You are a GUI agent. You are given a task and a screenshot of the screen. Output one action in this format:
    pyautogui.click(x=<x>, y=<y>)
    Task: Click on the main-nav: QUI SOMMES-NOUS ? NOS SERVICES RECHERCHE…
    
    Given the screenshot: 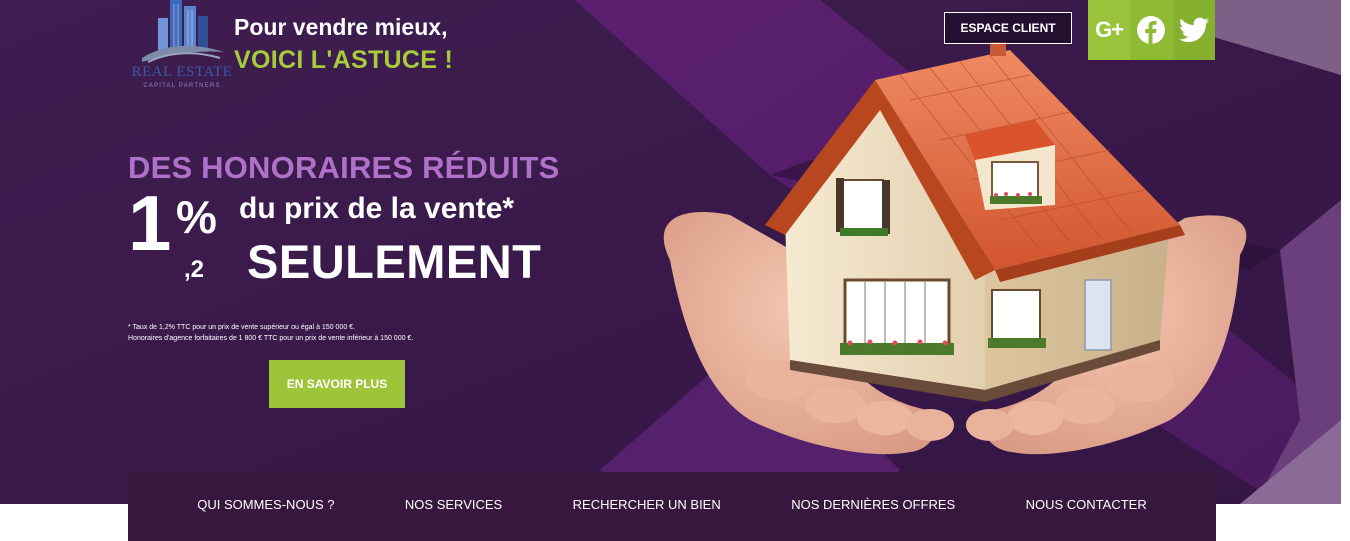 What is the action you would take?
    pyautogui.click(x=672, y=506)
    